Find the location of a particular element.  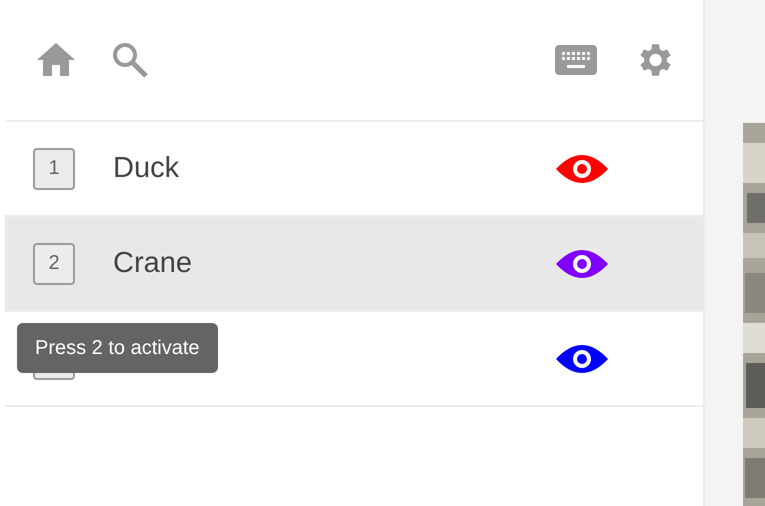

key-badge: 2 is located at coordinates (54, 263).